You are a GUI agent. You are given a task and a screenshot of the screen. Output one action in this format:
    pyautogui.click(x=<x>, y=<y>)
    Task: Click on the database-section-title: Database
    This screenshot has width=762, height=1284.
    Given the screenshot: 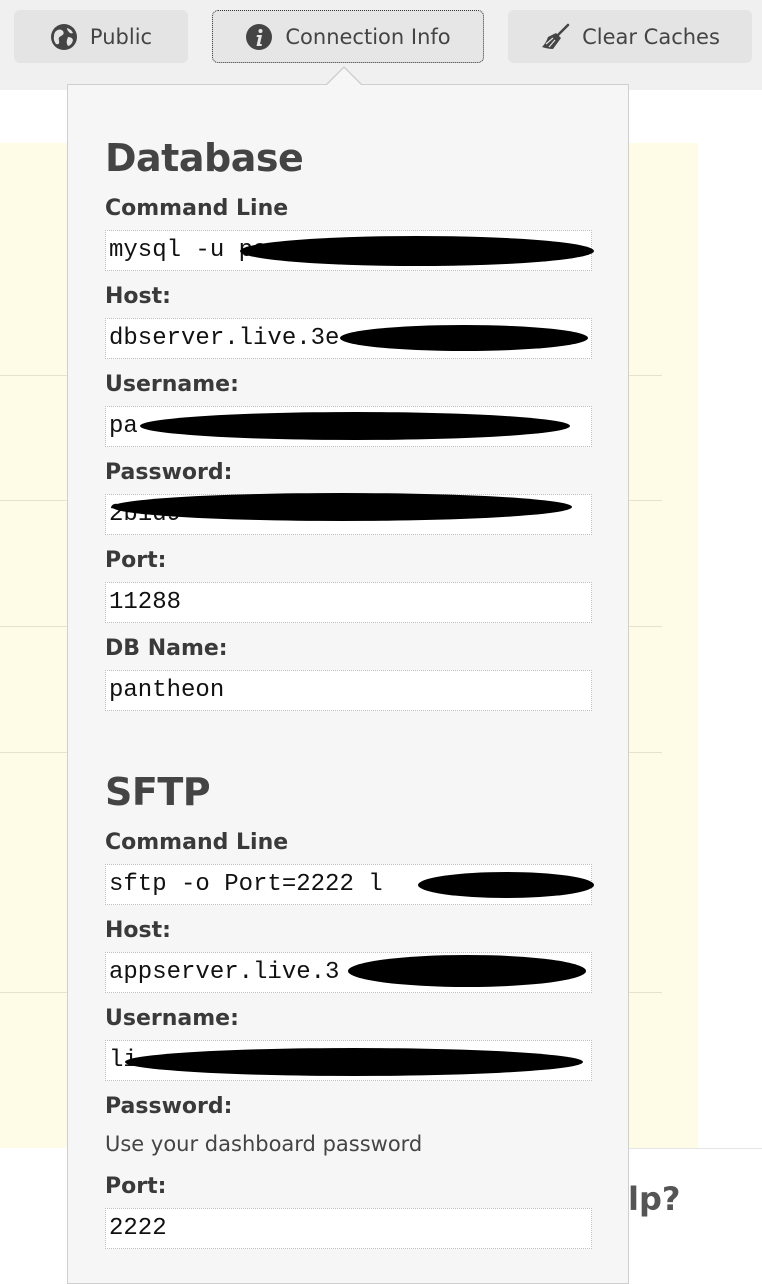 What is the action you would take?
    pyautogui.click(x=204, y=158)
    